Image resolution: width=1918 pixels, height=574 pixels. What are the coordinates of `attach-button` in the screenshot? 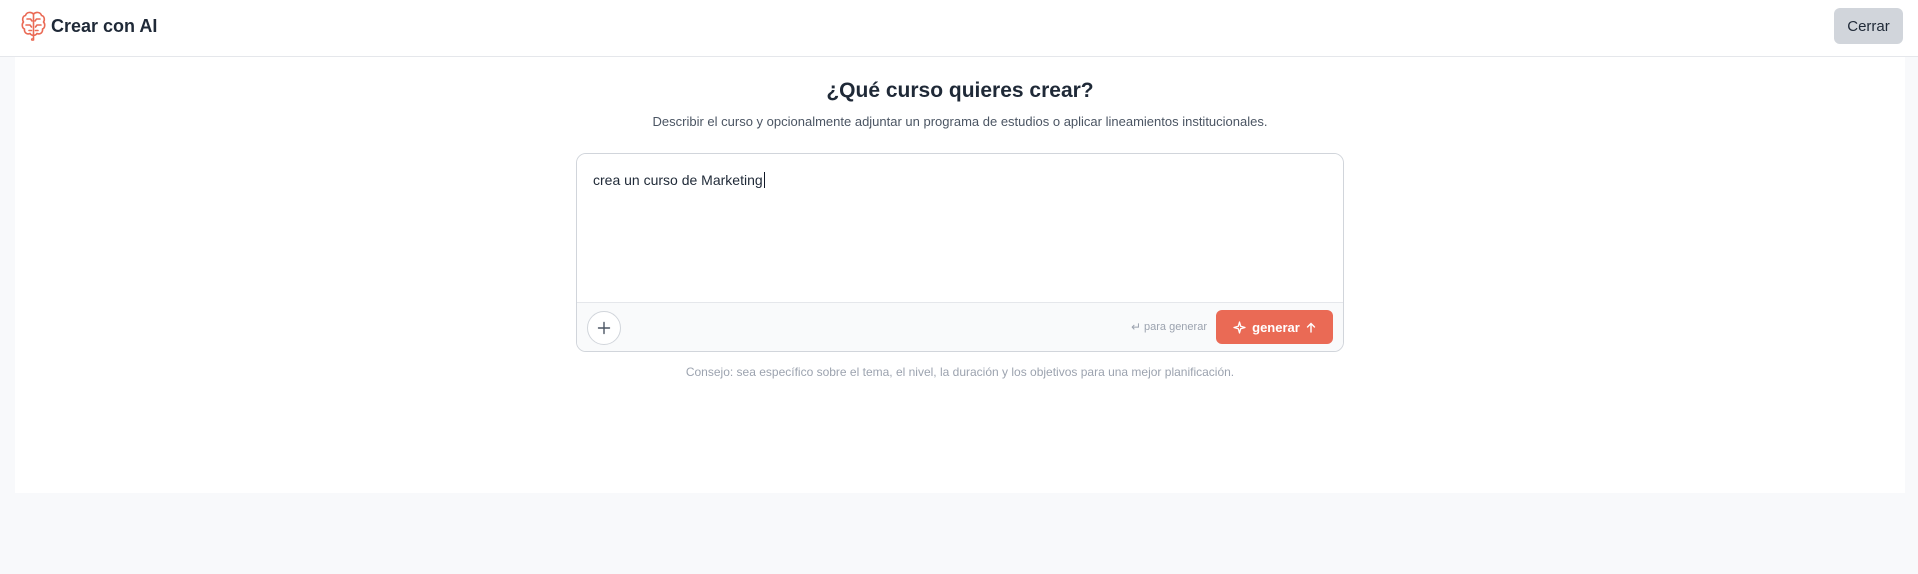 It's located at (604, 328).